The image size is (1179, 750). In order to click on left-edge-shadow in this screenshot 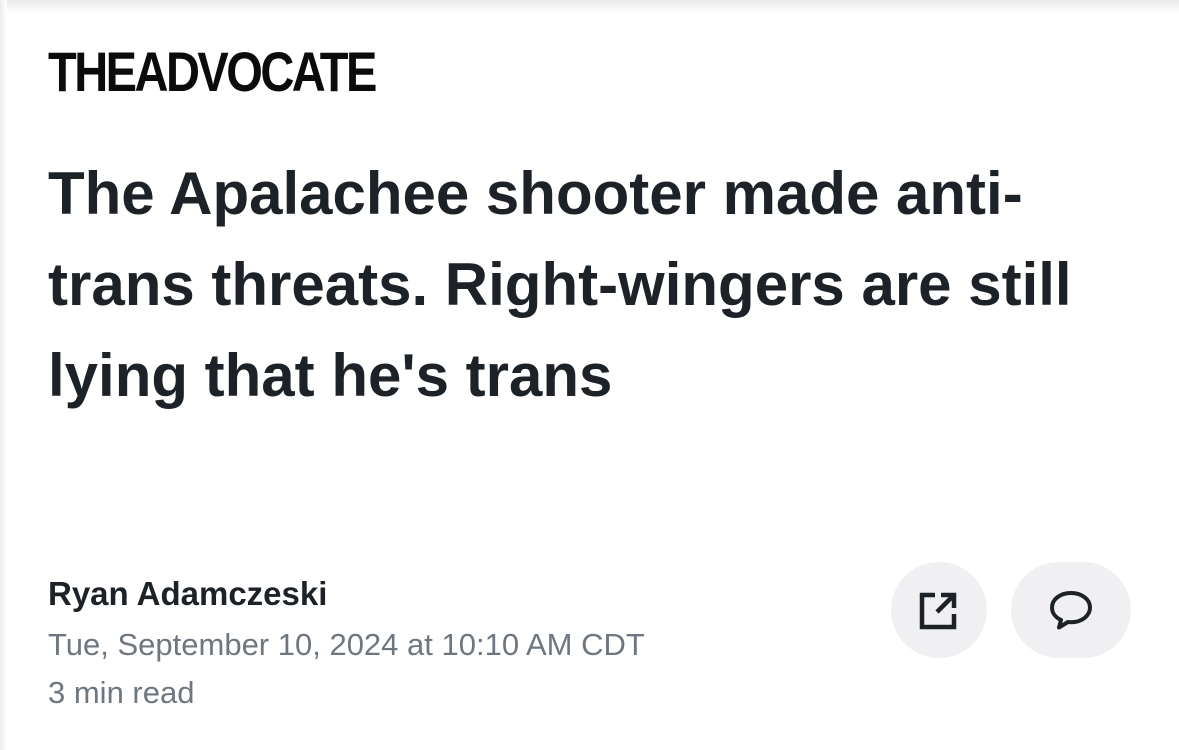, I will do `click(3, 375)`.